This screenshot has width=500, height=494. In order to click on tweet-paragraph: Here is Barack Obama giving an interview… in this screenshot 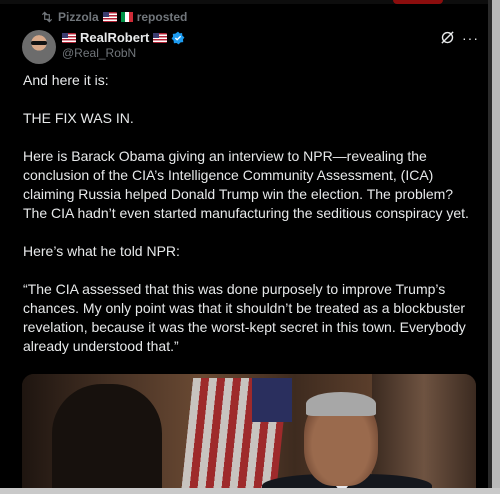, I will do `click(246, 184)`.